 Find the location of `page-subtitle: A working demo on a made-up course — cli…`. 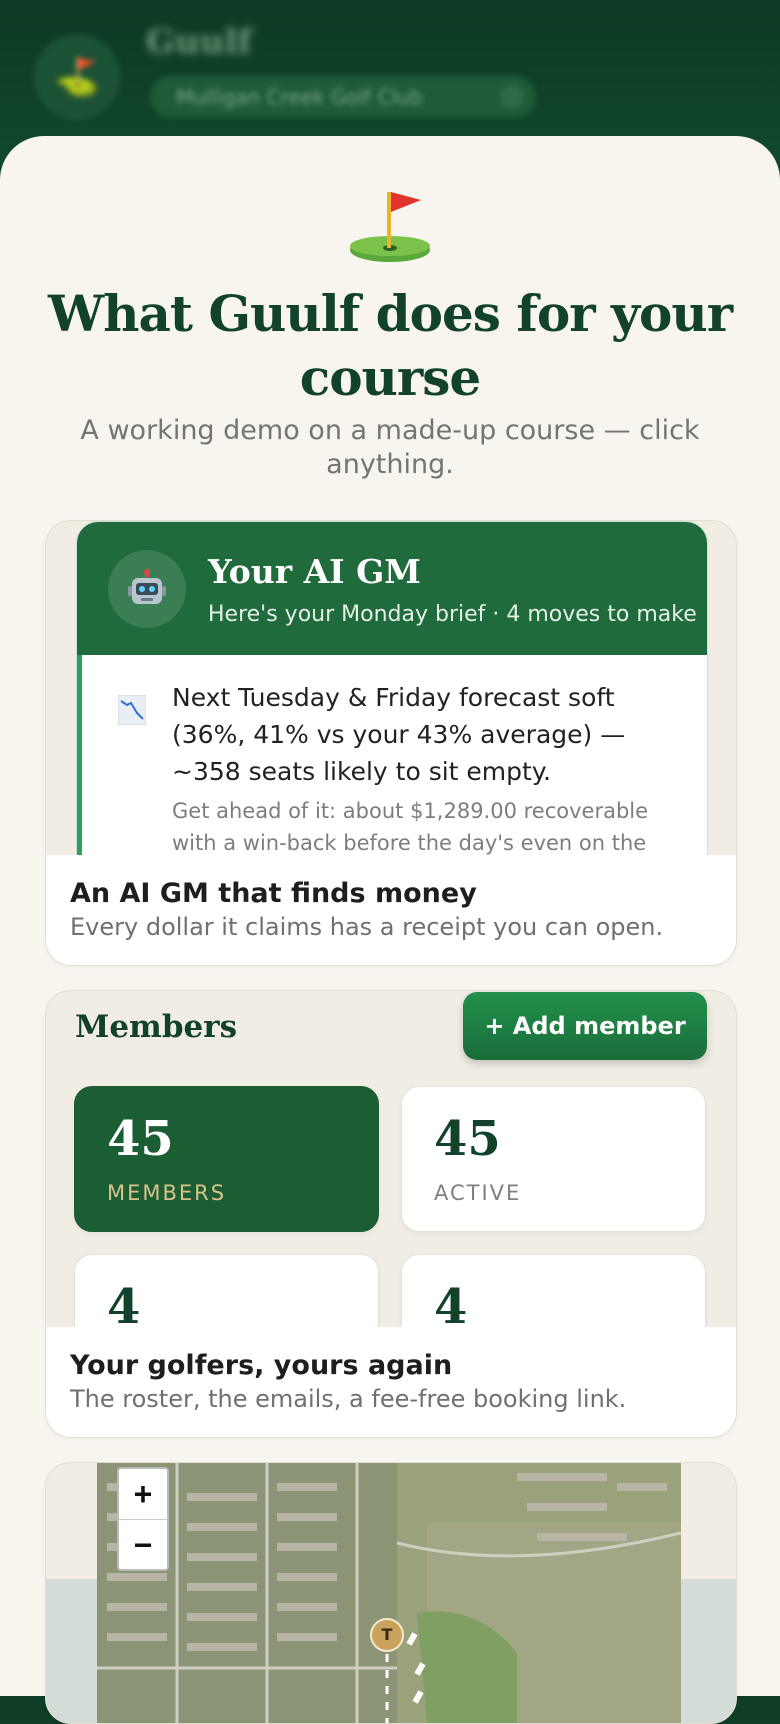

page-subtitle: A working demo on a made-up course — cli… is located at coordinates (390, 447).